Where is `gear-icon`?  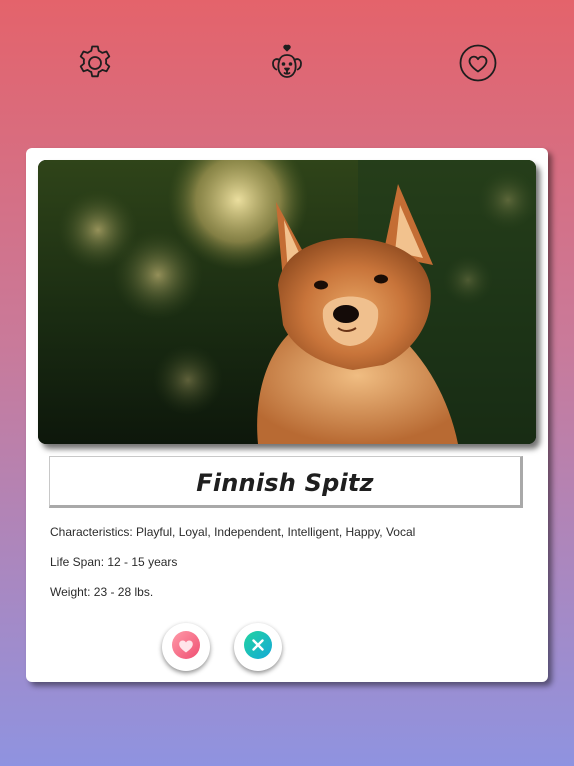
gear-icon is located at coordinates (95, 65).